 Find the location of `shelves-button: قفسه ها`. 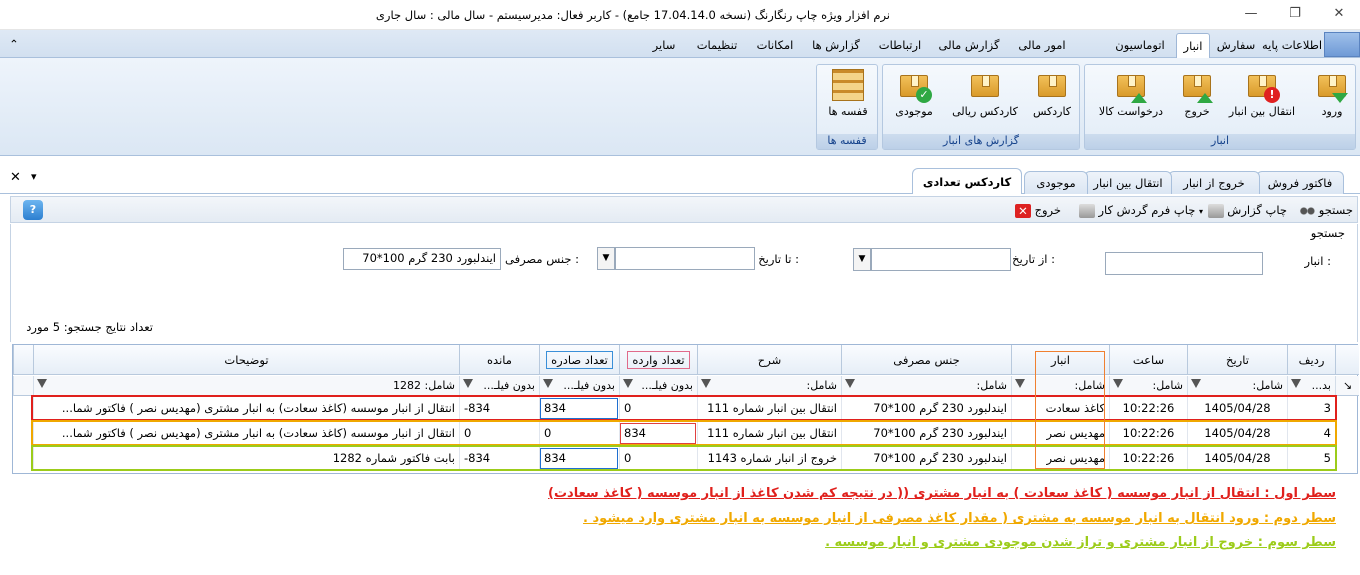

shelves-button: قفسه ها is located at coordinates (848, 93).